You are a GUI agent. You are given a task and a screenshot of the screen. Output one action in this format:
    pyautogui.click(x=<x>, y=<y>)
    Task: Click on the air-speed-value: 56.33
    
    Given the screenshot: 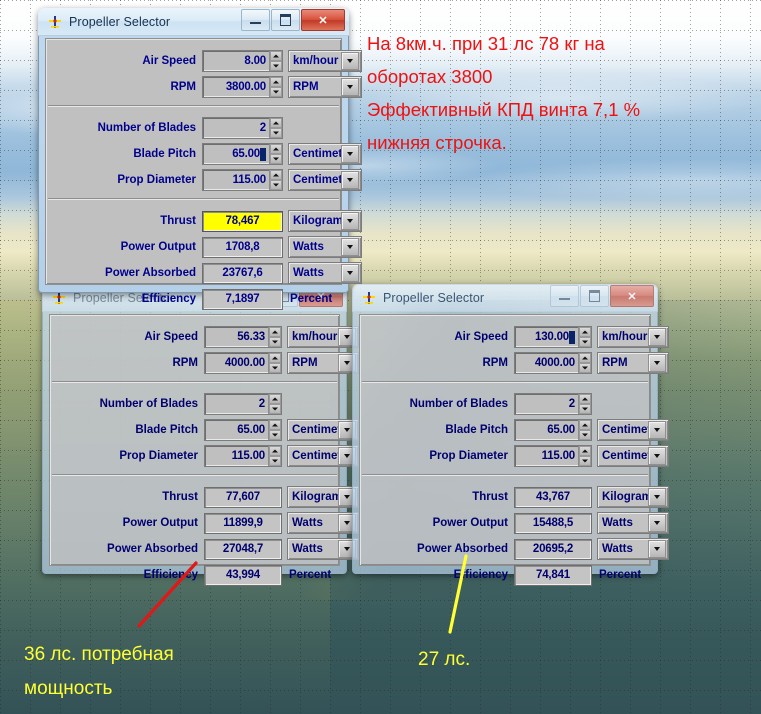 What is the action you would take?
    pyautogui.click(x=236, y=337)
    